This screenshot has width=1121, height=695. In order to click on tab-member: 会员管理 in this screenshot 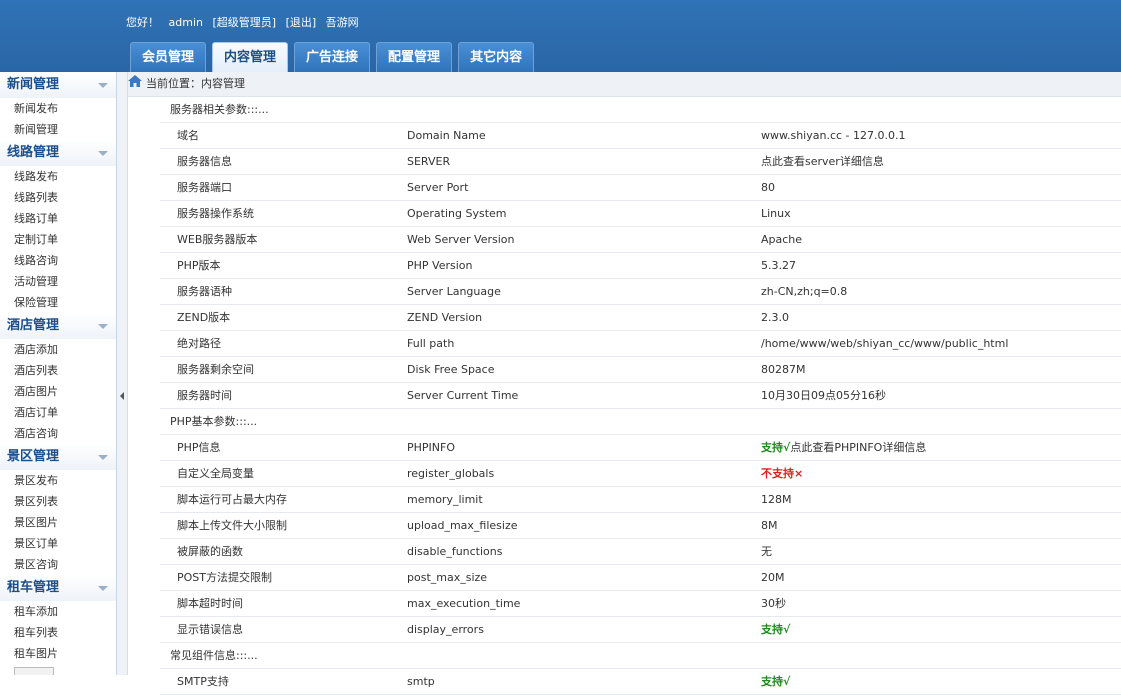, I will do `click(168, 57)`.